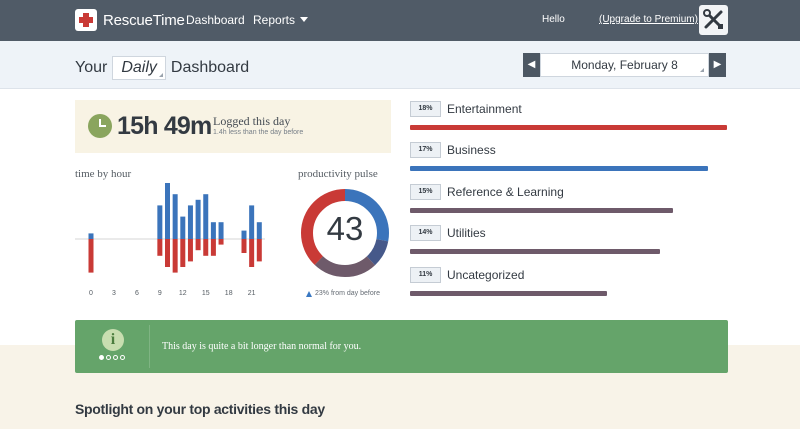 This screenshot has height=429, width=800. I want to click on app-name: RescueTime, so click(144, 20).